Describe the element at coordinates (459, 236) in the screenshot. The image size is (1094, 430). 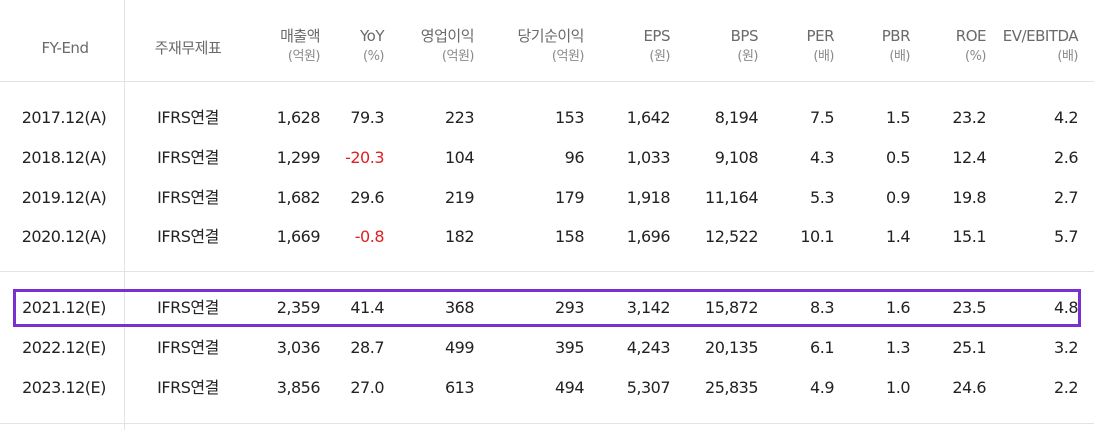
I see `operating-profit-cell: 182` at that location.